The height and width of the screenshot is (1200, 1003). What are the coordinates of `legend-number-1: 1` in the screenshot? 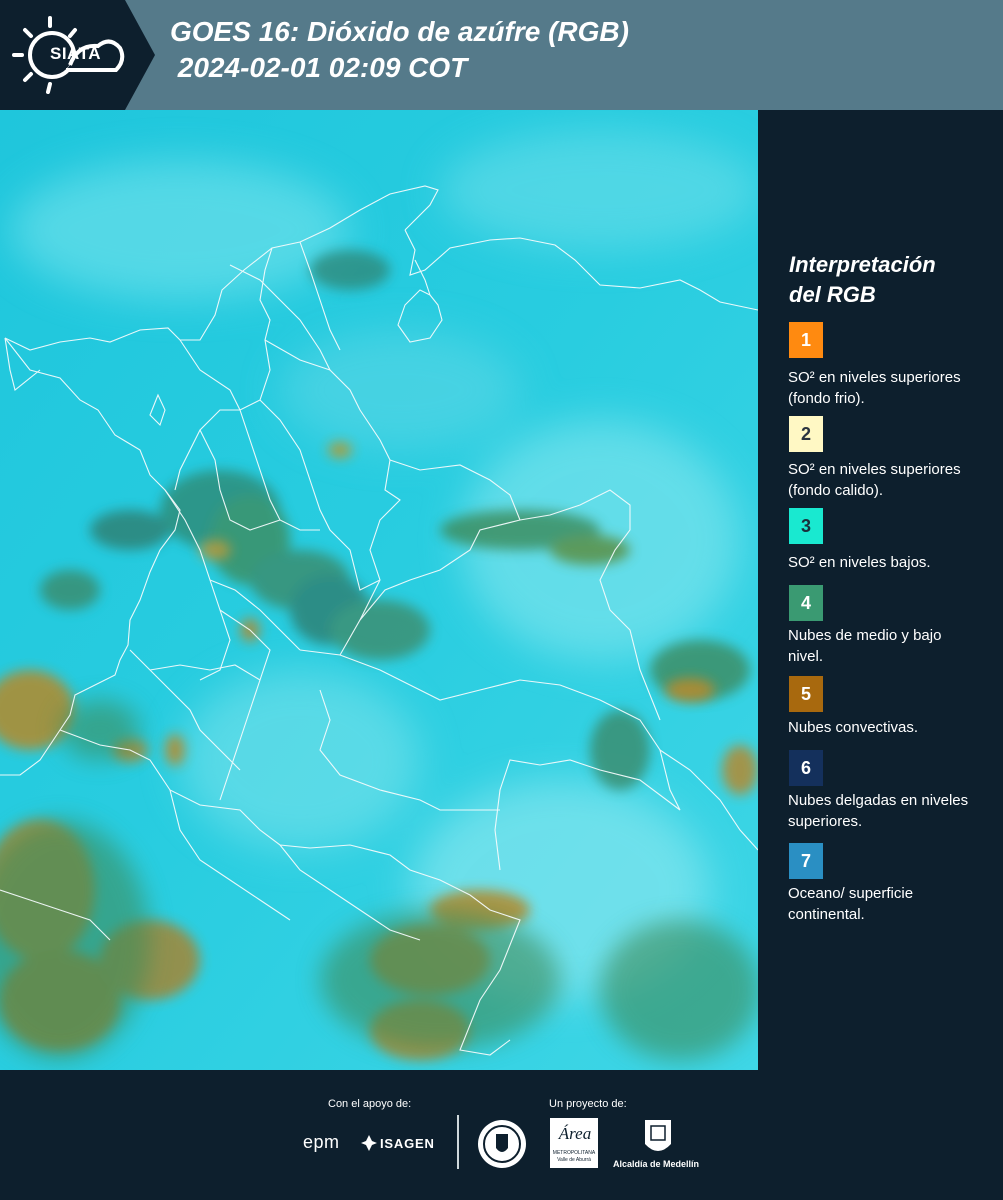 It's located at (805, 339).